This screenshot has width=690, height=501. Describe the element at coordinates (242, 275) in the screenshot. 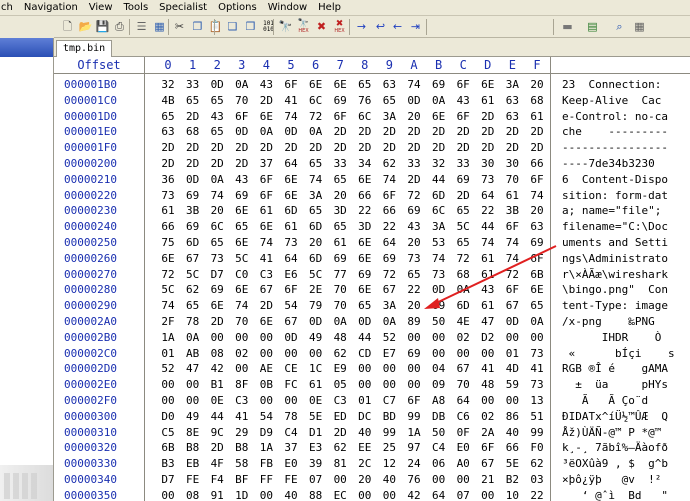

I see `hex-byte: C0` at that location.